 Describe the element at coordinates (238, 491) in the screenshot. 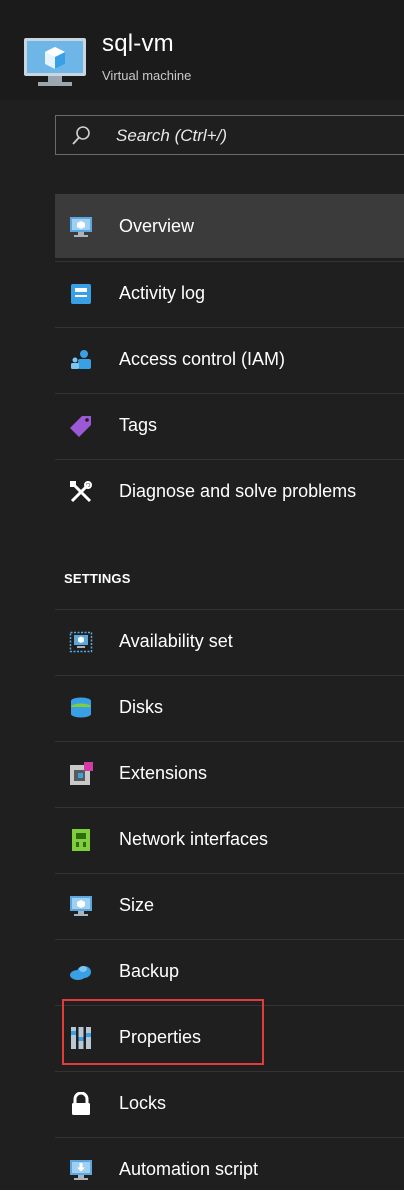

I see `menu-item-label: Diagnose and solve problems` at that location.